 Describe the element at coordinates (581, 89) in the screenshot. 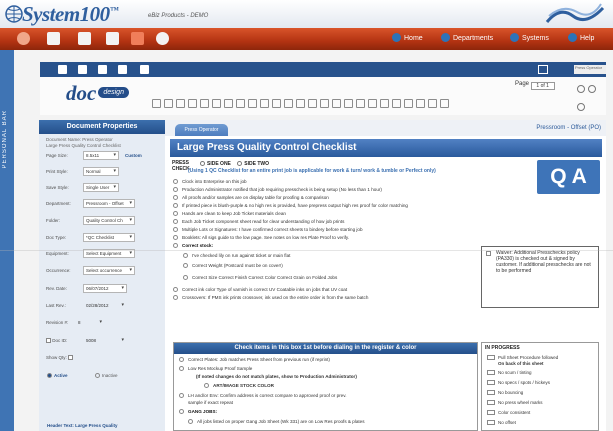

I see `prev-page-icon` at that location.